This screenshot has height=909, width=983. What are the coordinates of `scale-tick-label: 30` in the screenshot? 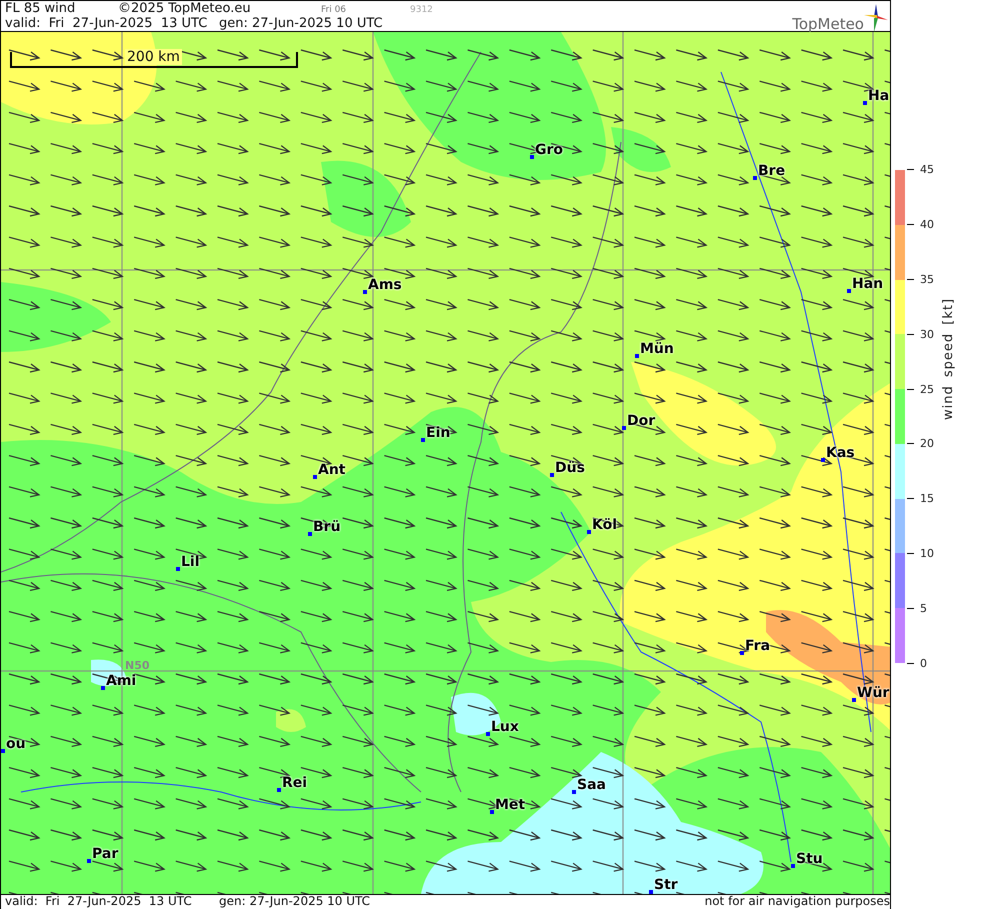 It's located at (927, 334).